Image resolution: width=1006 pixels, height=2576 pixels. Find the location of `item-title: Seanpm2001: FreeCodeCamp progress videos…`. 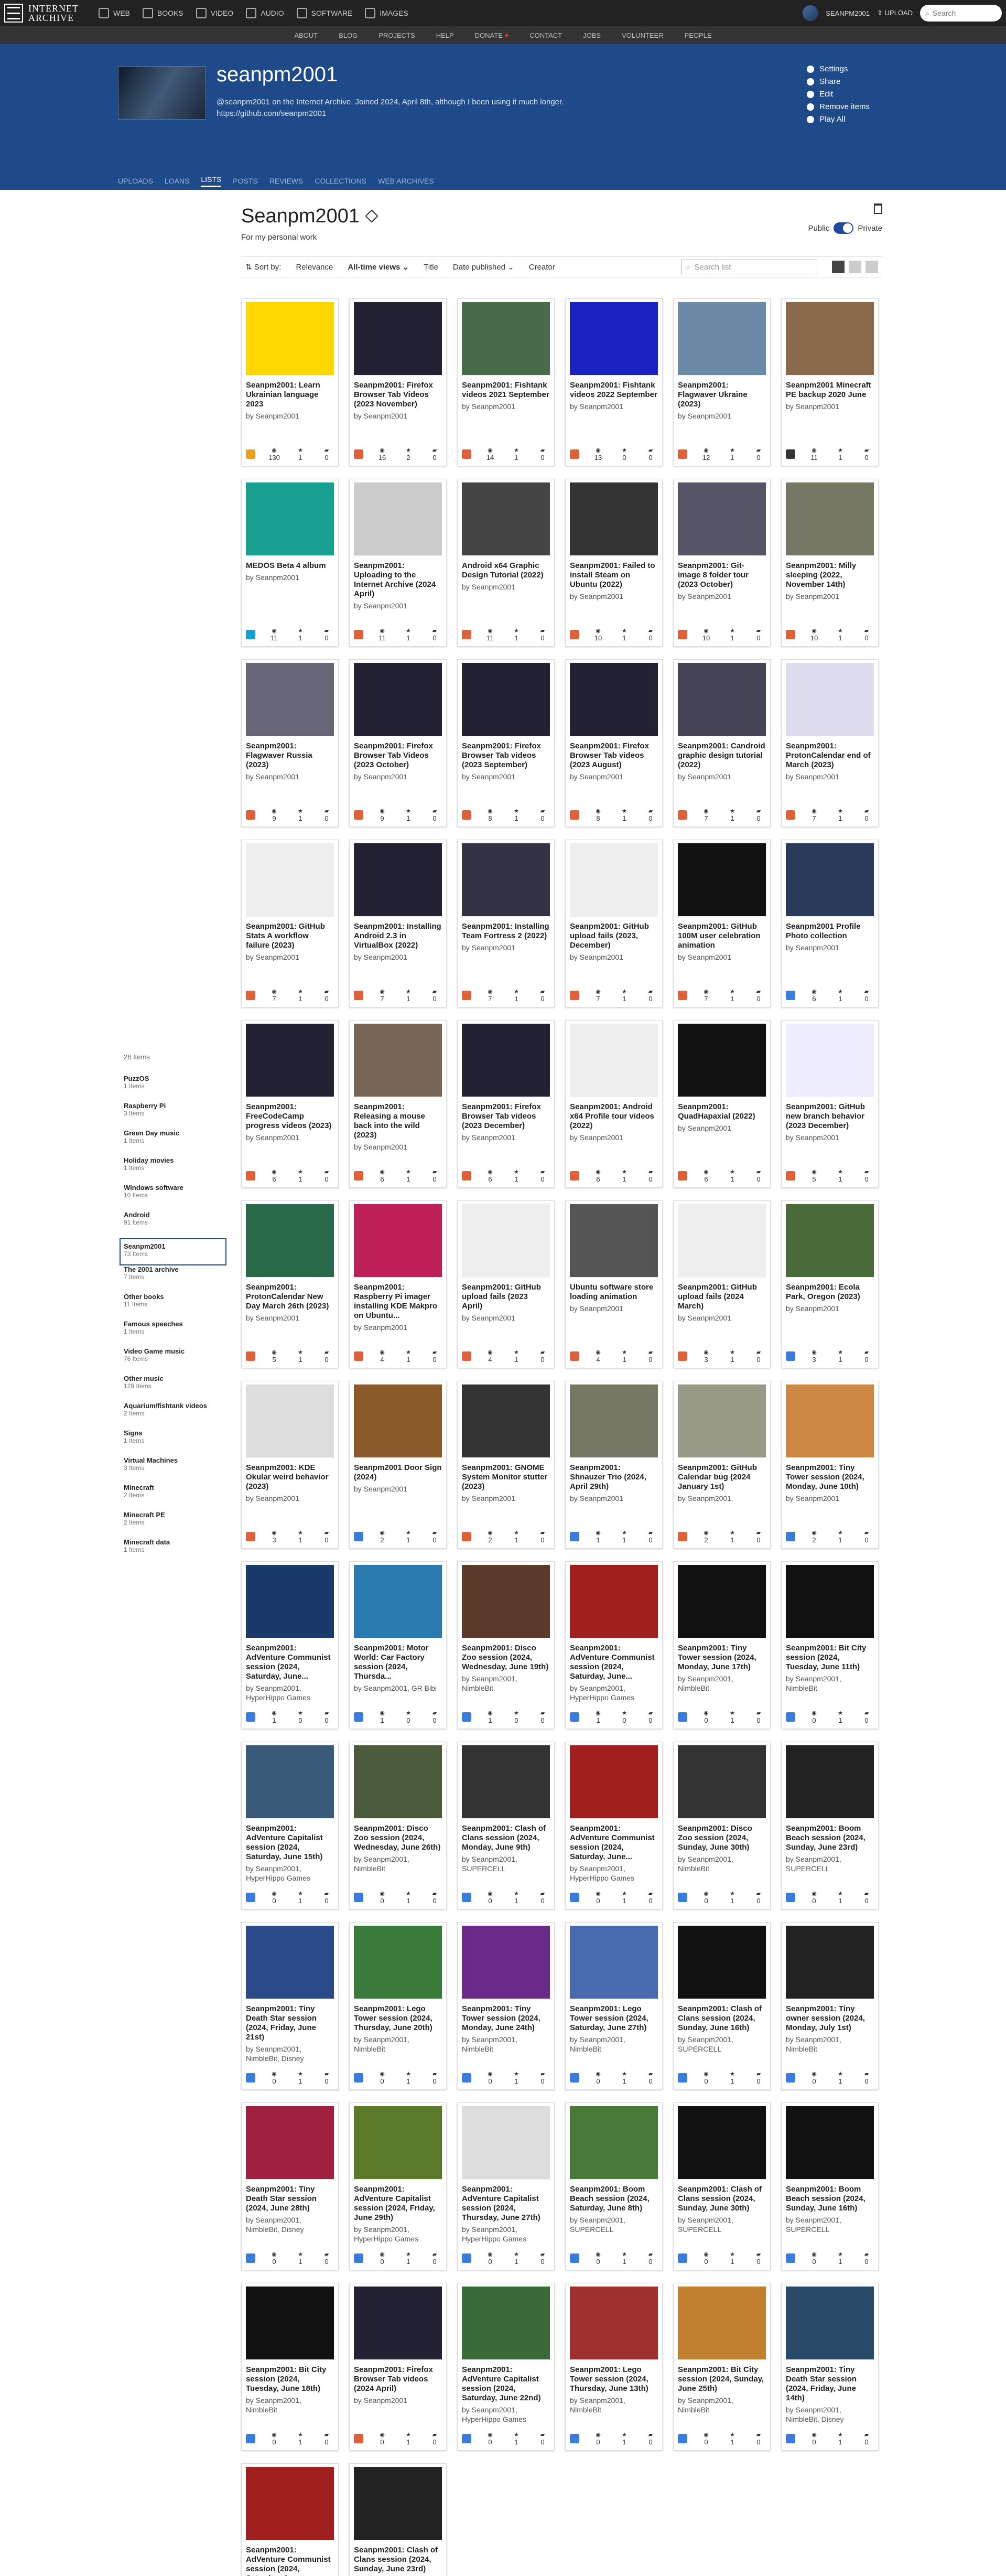

item-title: Seanpm2001: FreeCodeCamp progress videos… is located at coordinates (290, 1116).